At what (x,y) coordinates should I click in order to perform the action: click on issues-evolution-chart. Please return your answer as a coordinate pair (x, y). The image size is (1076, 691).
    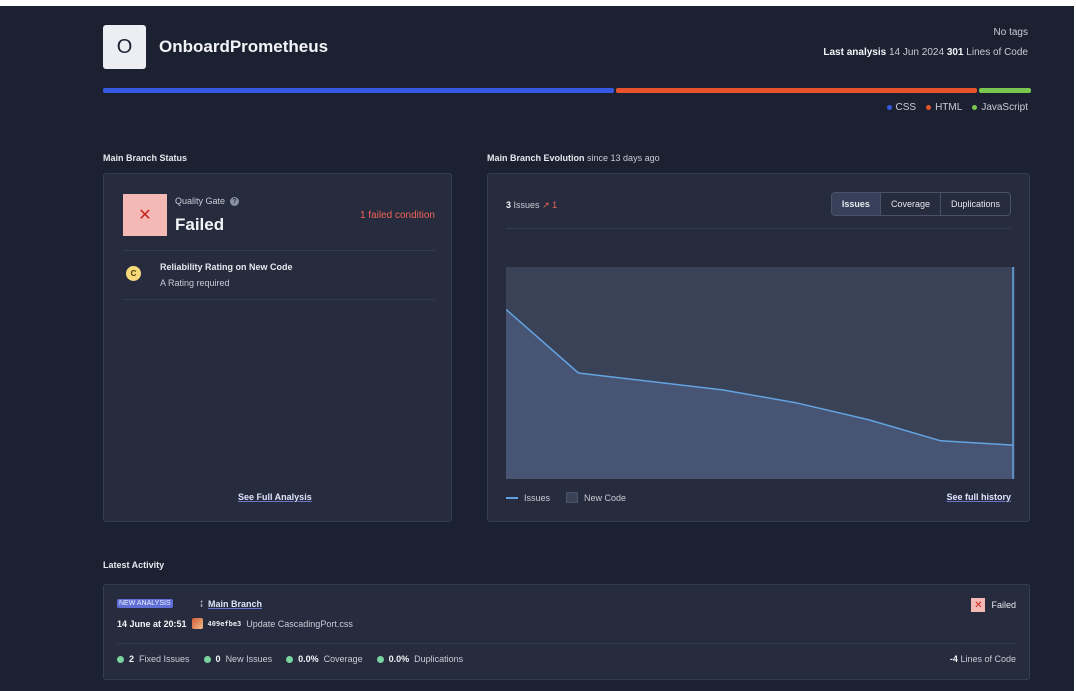
    Looking at the image, I should click on (760, 373).